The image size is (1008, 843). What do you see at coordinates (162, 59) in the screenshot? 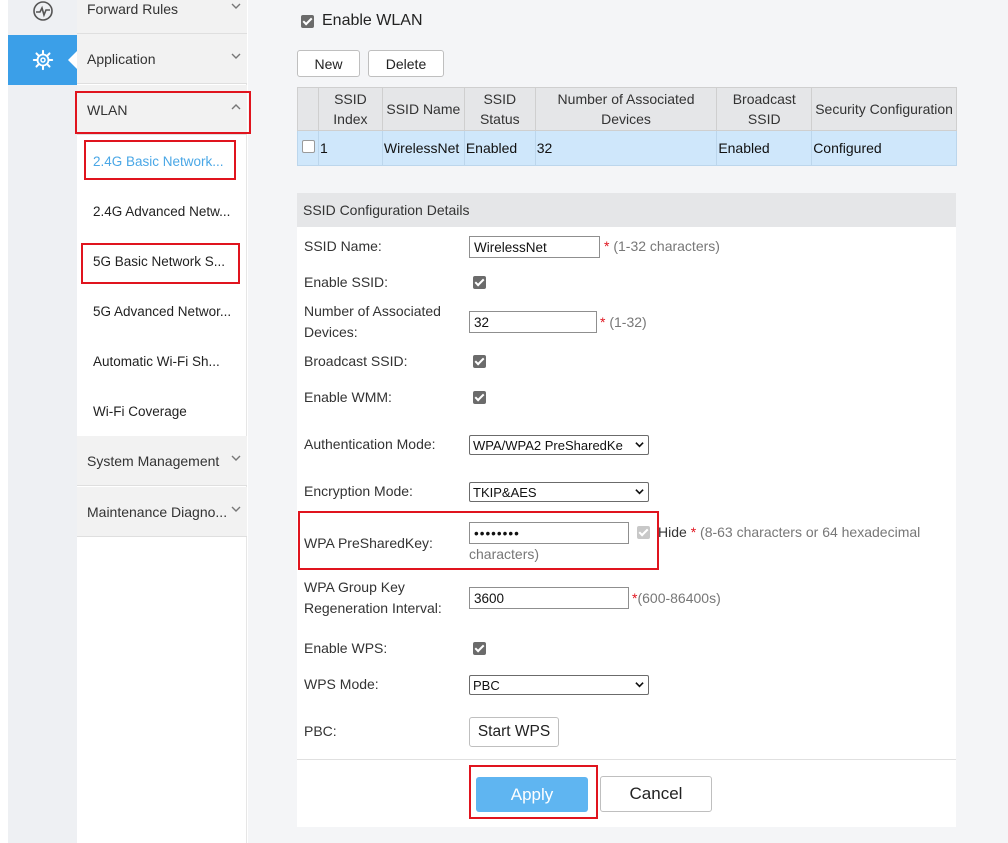
I see `menu-group-application: Application` at bounding box center [162, 59].